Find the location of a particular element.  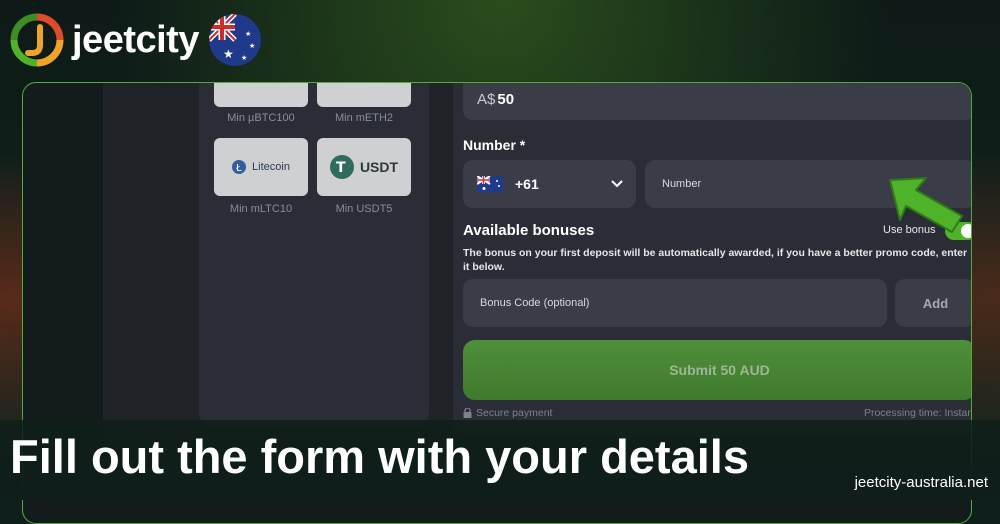

tether-icon: T is located at coordinates (341, 167).